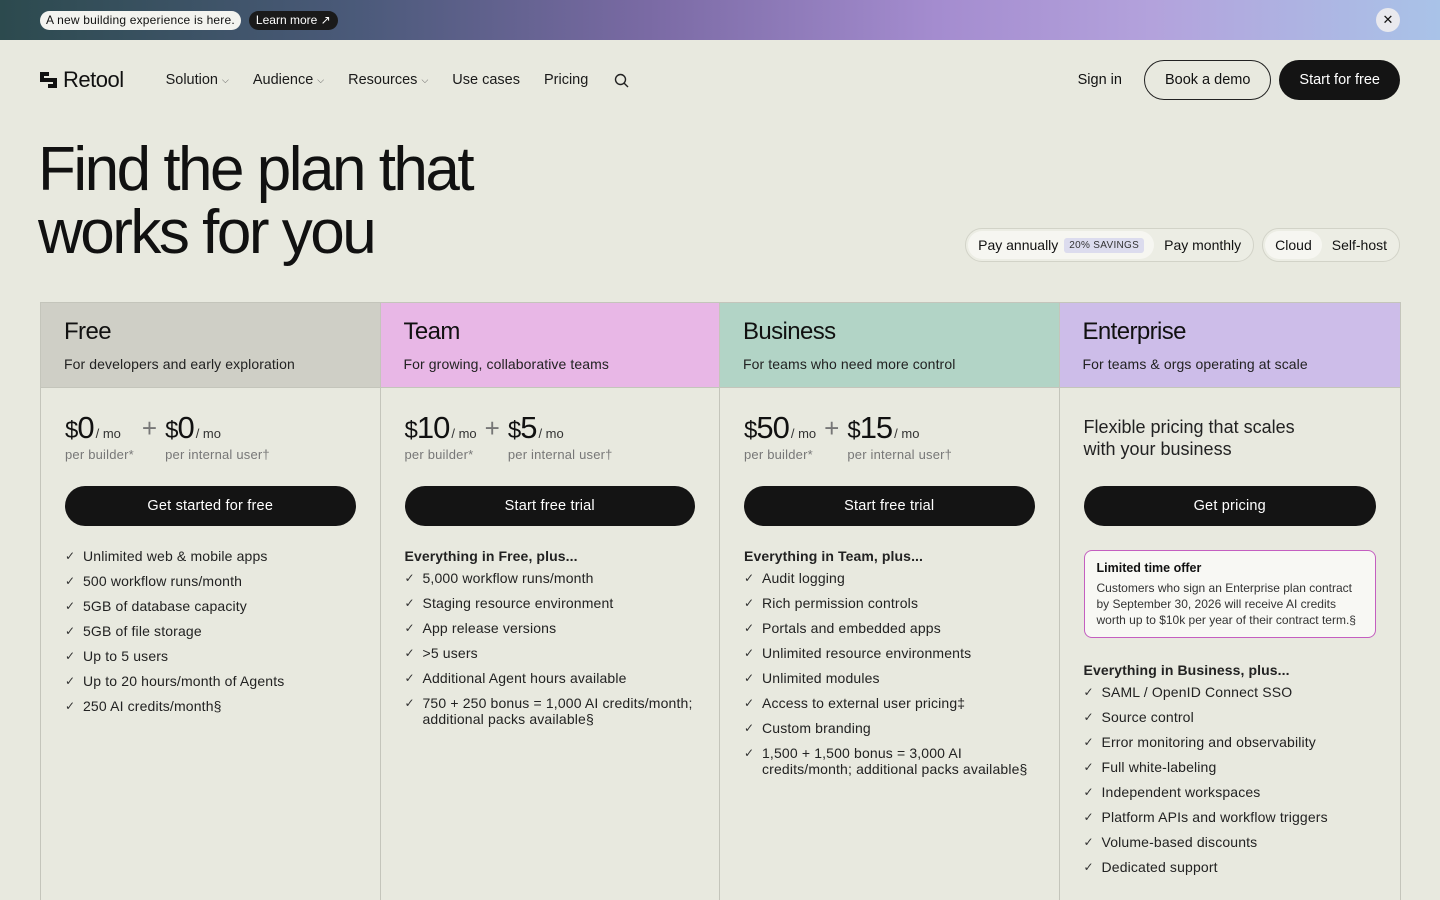 The height and width of the screenshot is (900, 1440). I want to click on feature-item: ✓ Custom branding, so click(889, 728).